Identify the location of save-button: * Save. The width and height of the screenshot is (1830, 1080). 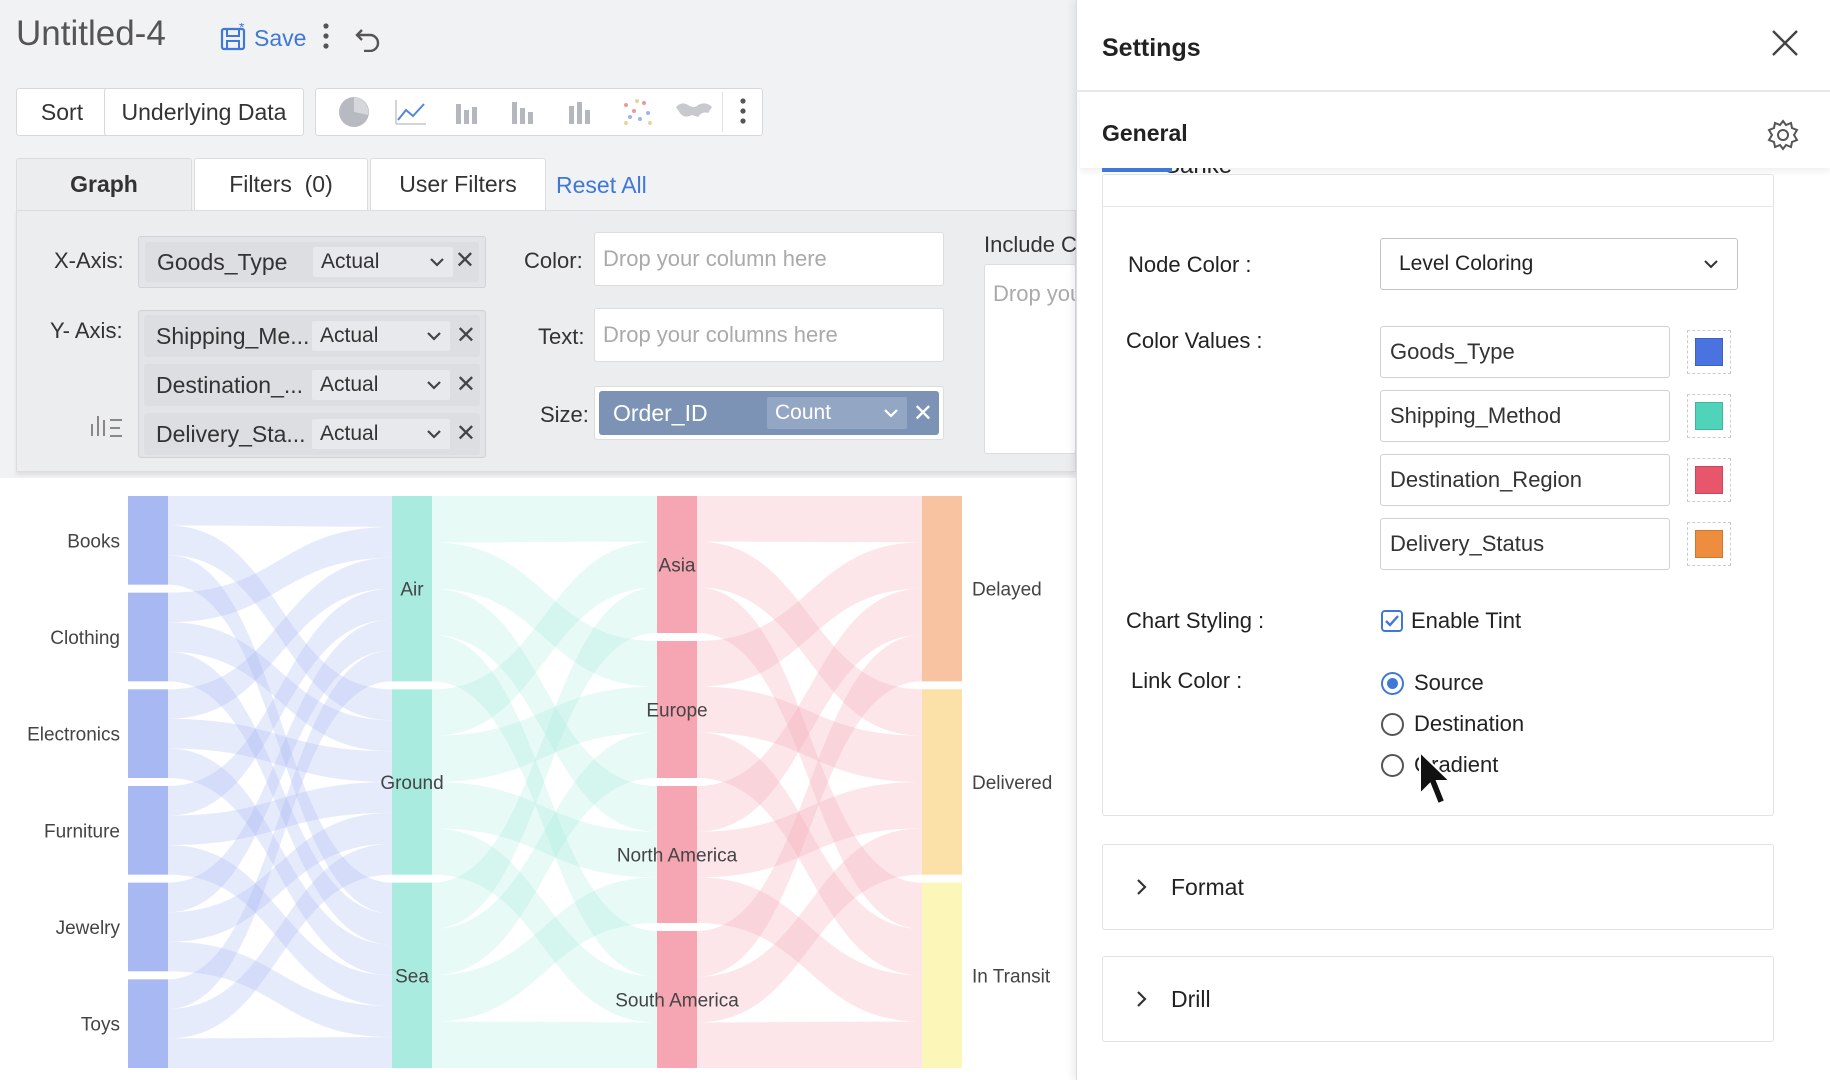
(263, 38).